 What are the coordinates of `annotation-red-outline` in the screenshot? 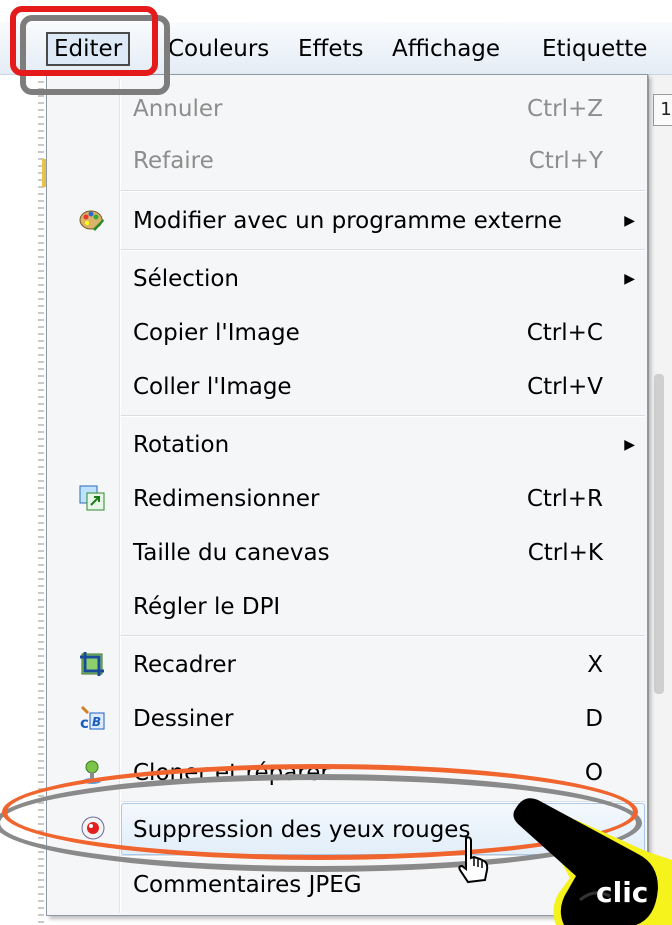 It's located at (84, 41).